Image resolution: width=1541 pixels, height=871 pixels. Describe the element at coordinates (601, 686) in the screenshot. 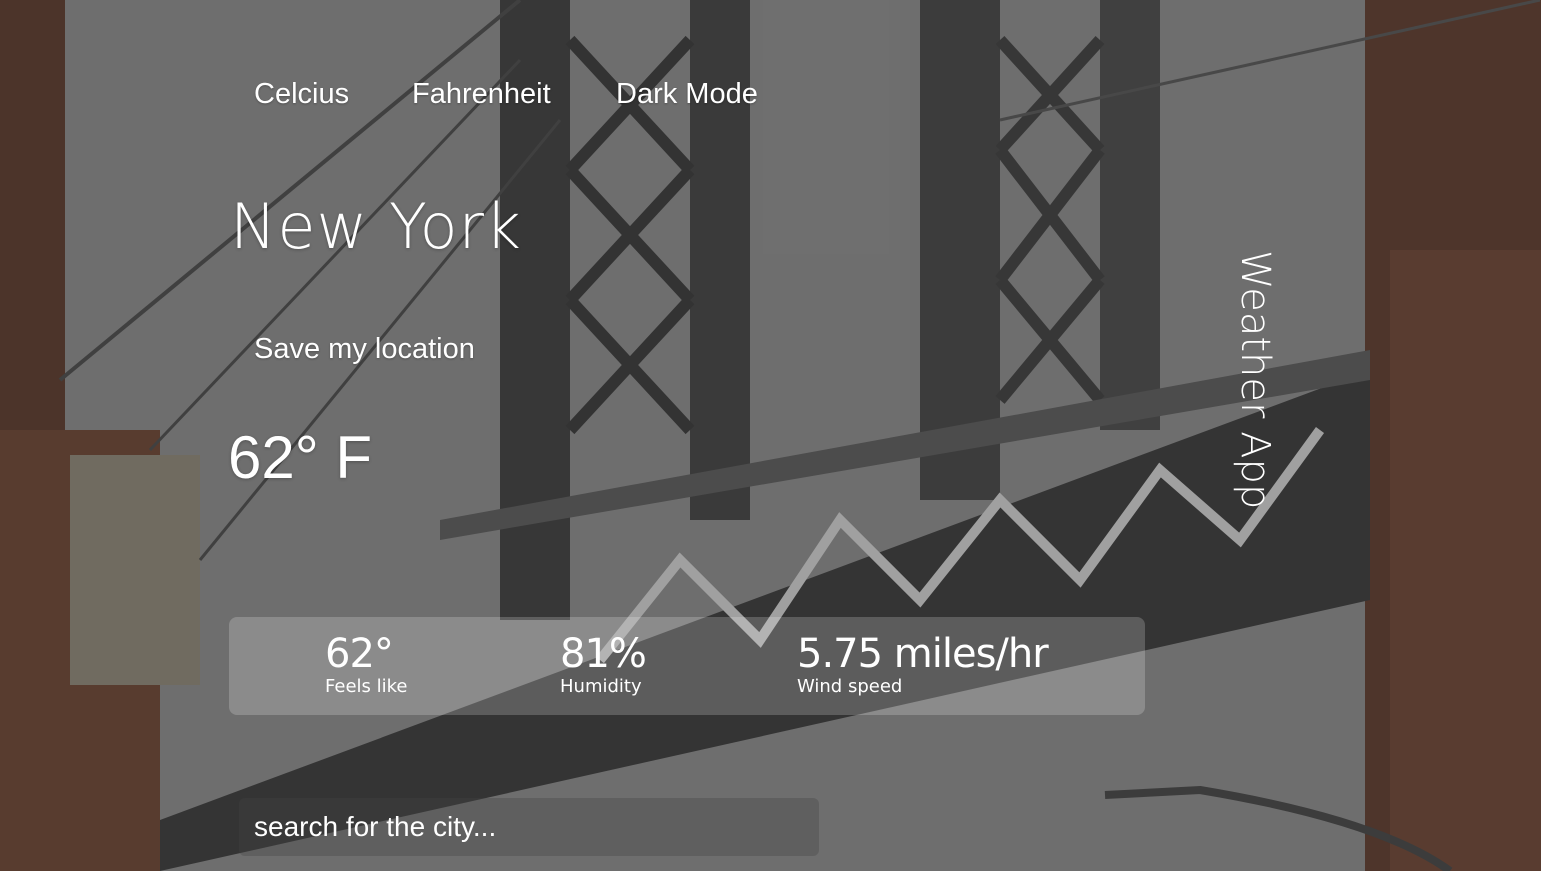

I see `humidity-label: Humidity` at that location.